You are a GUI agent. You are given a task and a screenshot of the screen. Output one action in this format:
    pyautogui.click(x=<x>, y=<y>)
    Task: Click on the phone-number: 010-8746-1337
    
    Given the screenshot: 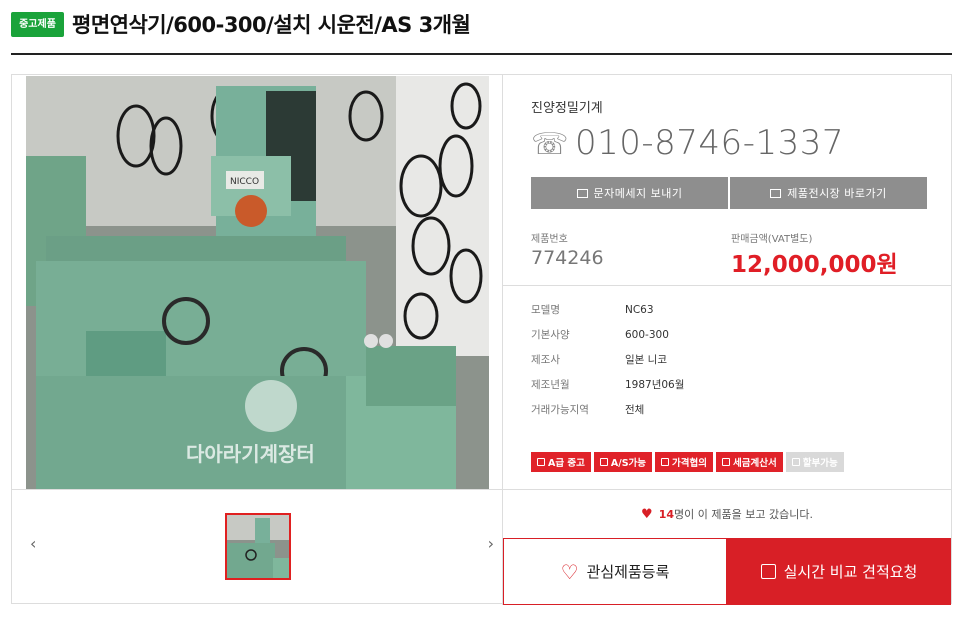 What is the action you would take?
    pyautogui.click(x=709, y=143)
    